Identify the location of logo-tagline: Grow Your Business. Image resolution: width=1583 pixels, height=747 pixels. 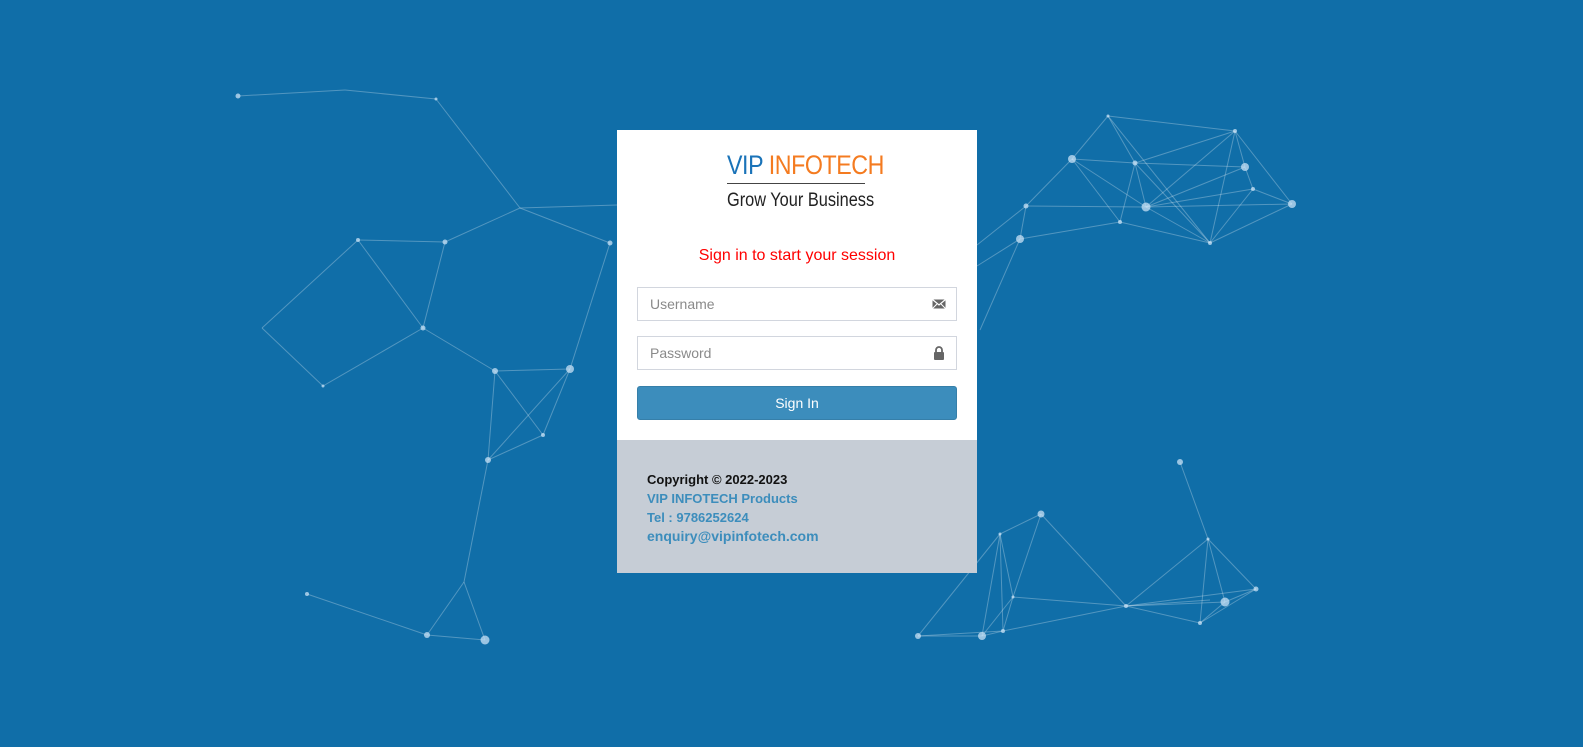
(801, 200).